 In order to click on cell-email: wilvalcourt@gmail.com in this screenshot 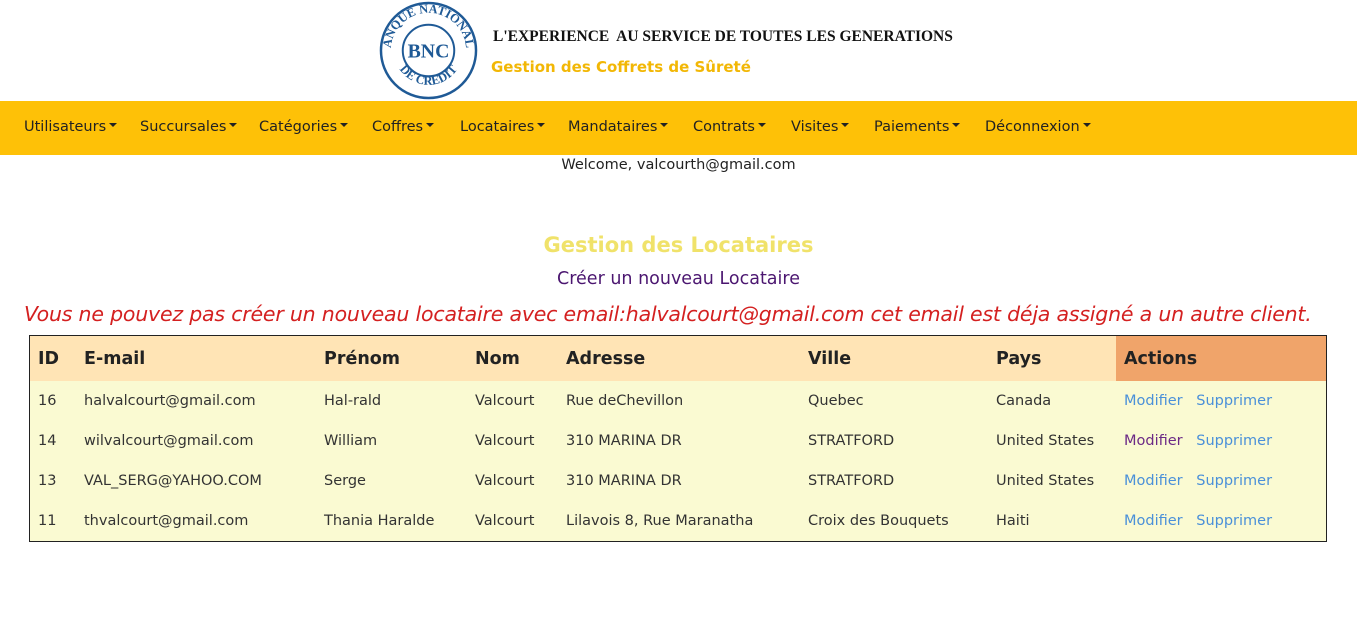, I will do `click(169, 441)`.